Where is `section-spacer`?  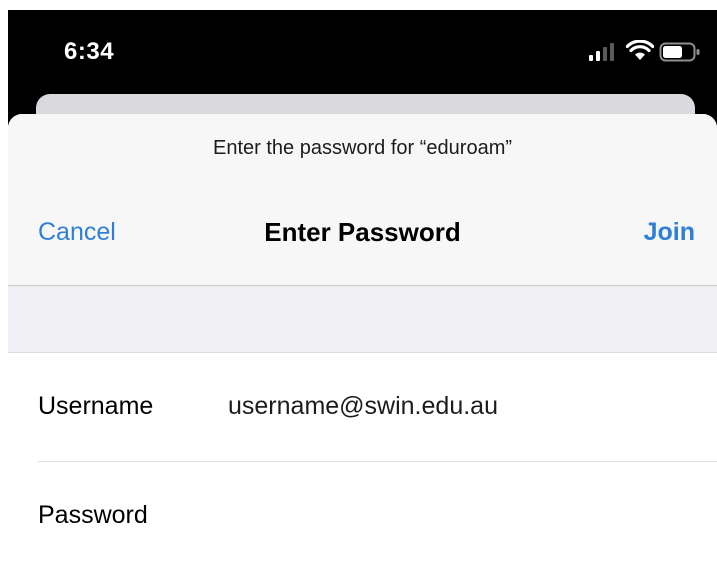
section-spacer is located at coordinates (362, 319).